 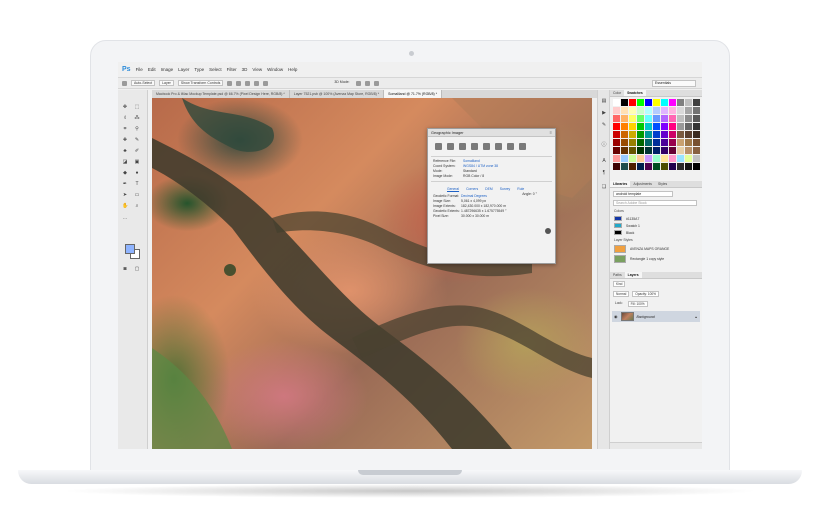 What do you see at coordinates (656, 211) in the screenshot?
I see `colors-section-label: Colors` at bounding box center [656, 211].